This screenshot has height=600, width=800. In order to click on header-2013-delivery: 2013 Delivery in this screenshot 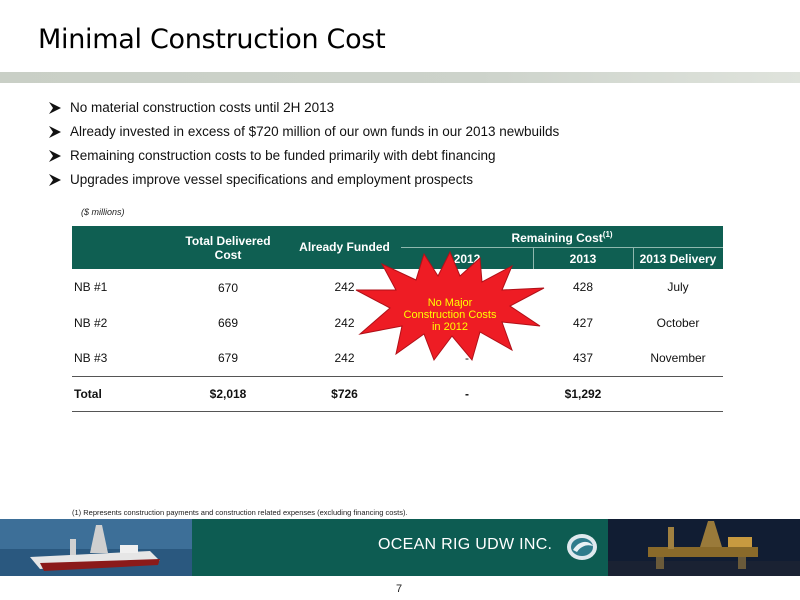, I will do `click(678, 259)`.